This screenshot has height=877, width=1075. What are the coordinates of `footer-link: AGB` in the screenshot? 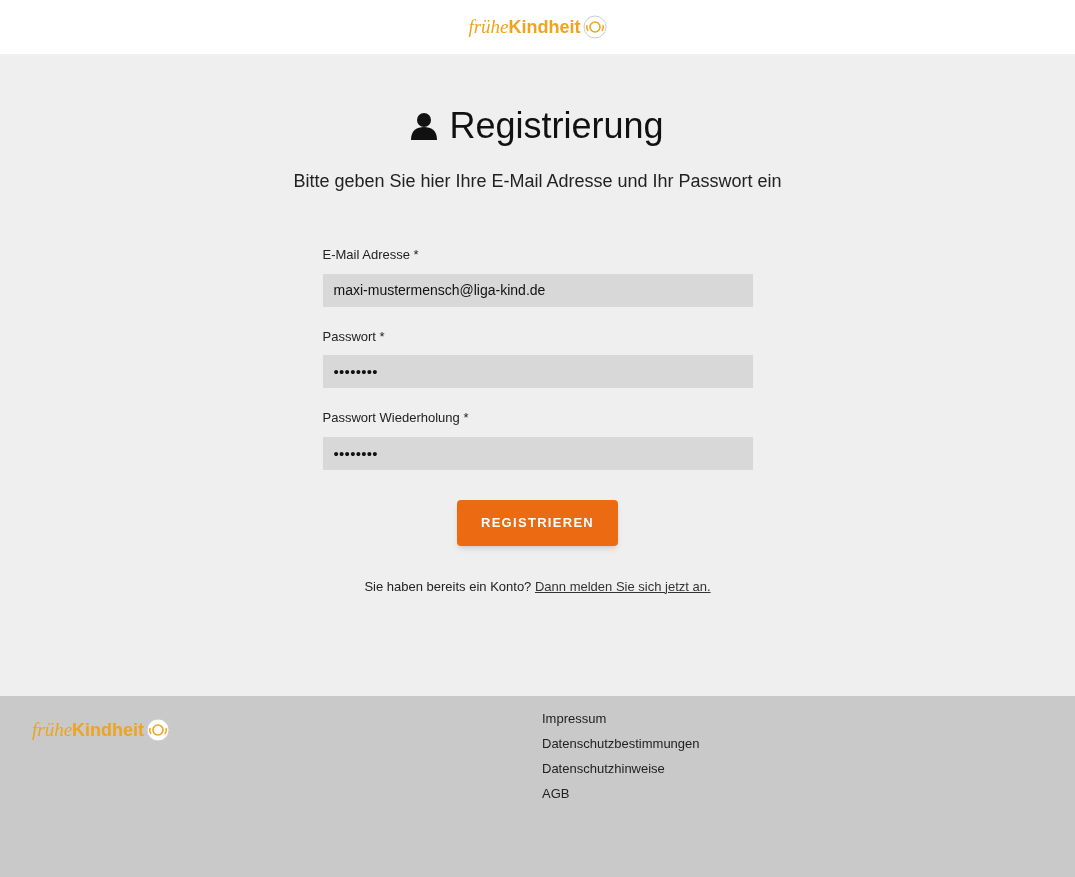 It's located at (556, 793).